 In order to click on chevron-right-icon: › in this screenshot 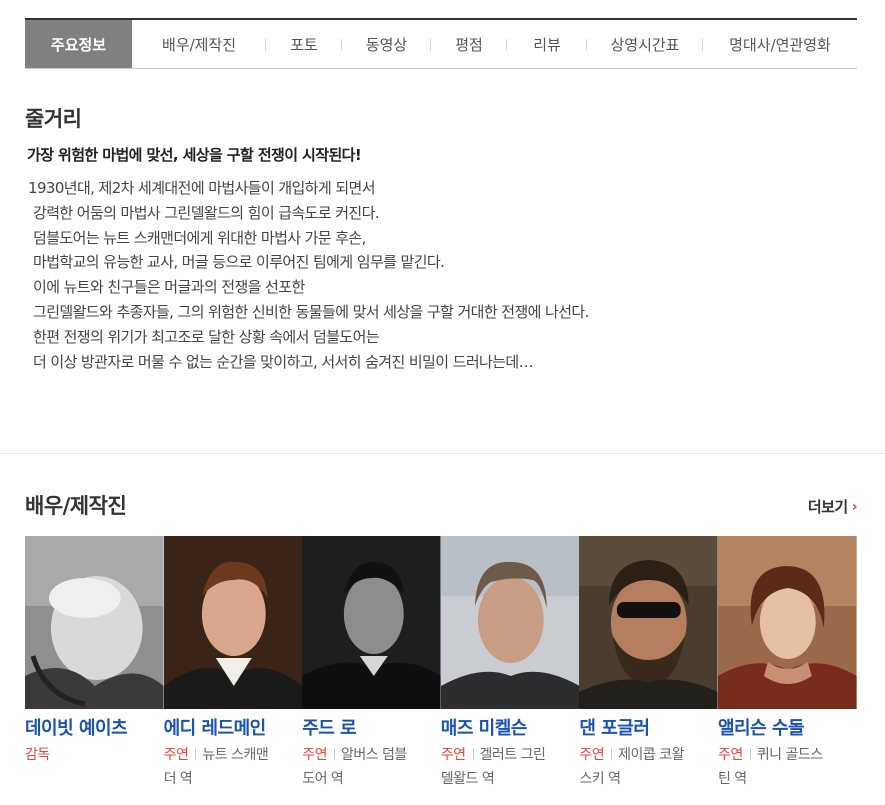, I will do `click(854, 506)`.